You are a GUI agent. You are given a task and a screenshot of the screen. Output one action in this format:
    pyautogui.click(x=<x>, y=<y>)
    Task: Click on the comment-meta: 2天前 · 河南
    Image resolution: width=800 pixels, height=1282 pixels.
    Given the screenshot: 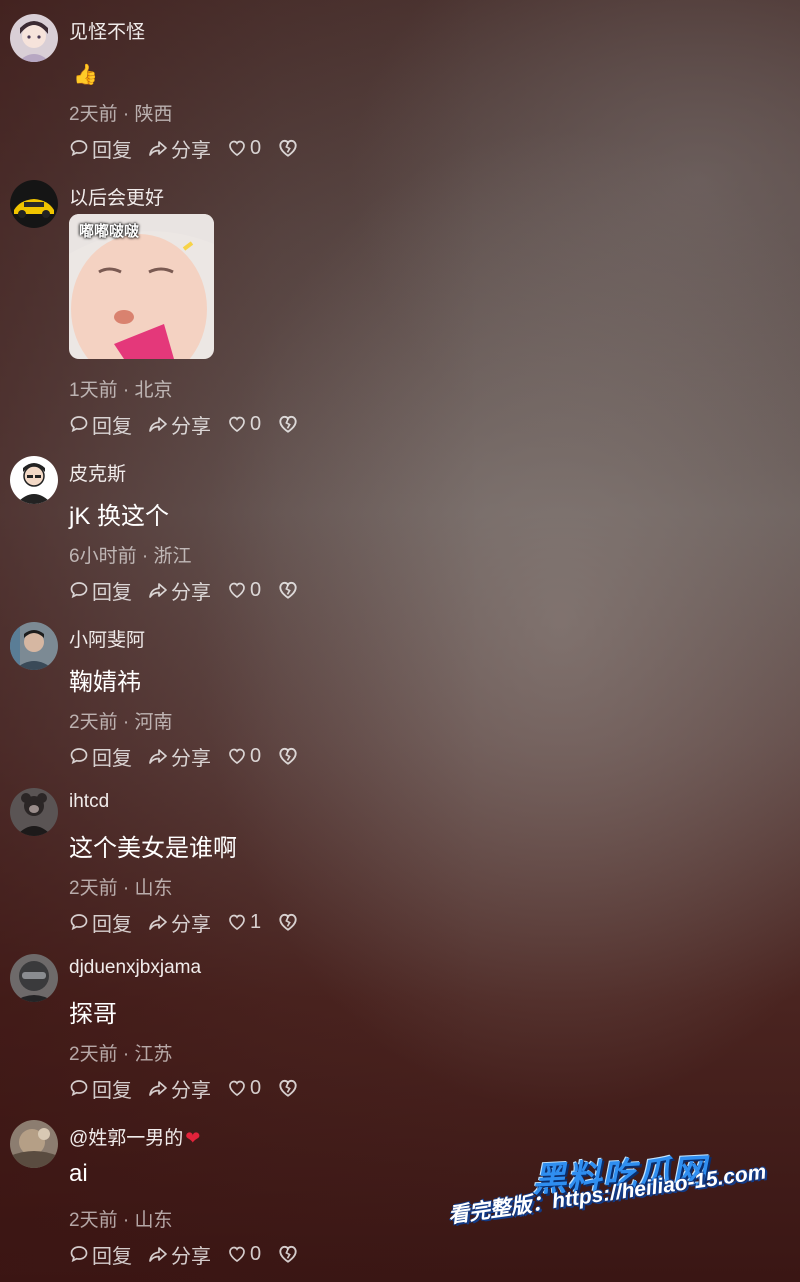 What is the action you would take?
    pyautogui.click(x=120, y=720)
    